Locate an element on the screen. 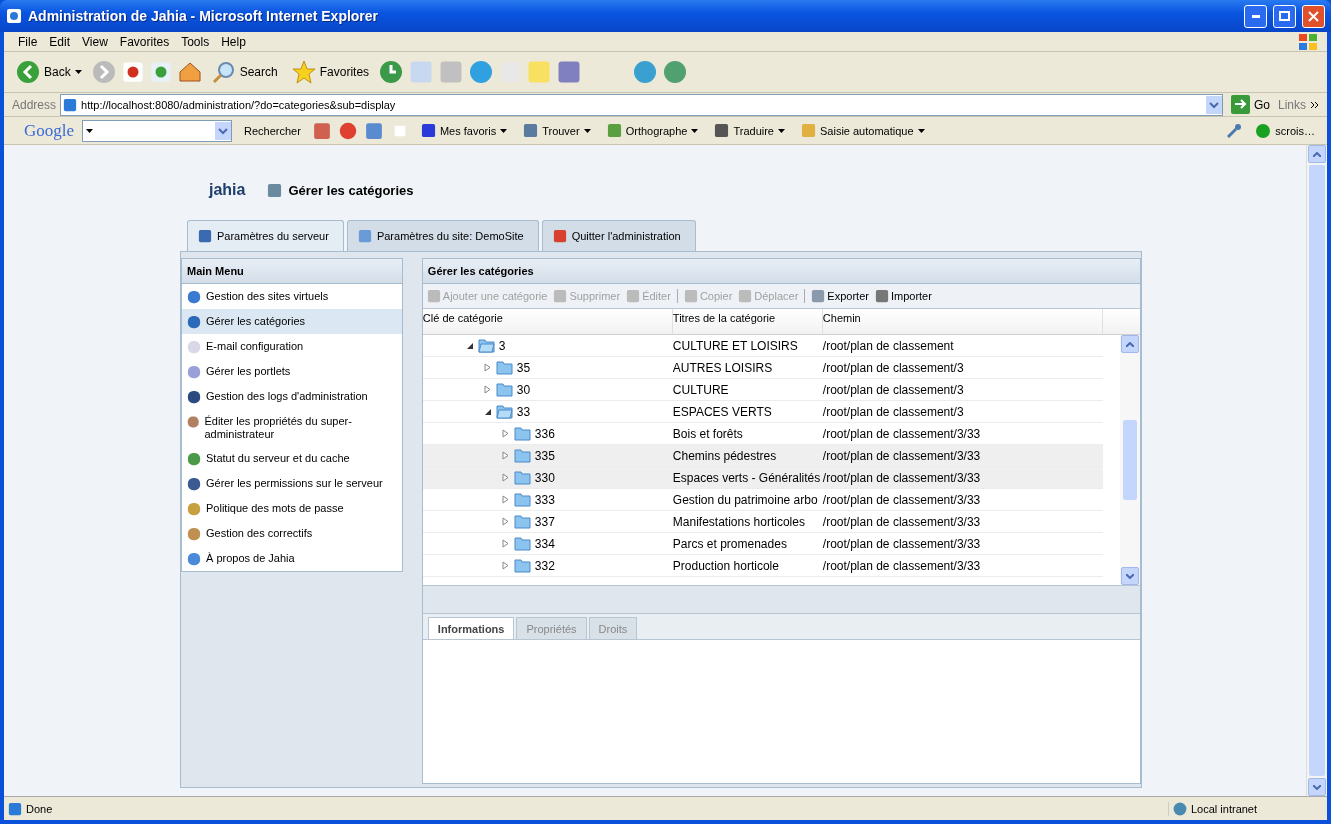 This screenshot has width=1331, height=824. search-button: Rechercher is located at coordinates (272, 130).